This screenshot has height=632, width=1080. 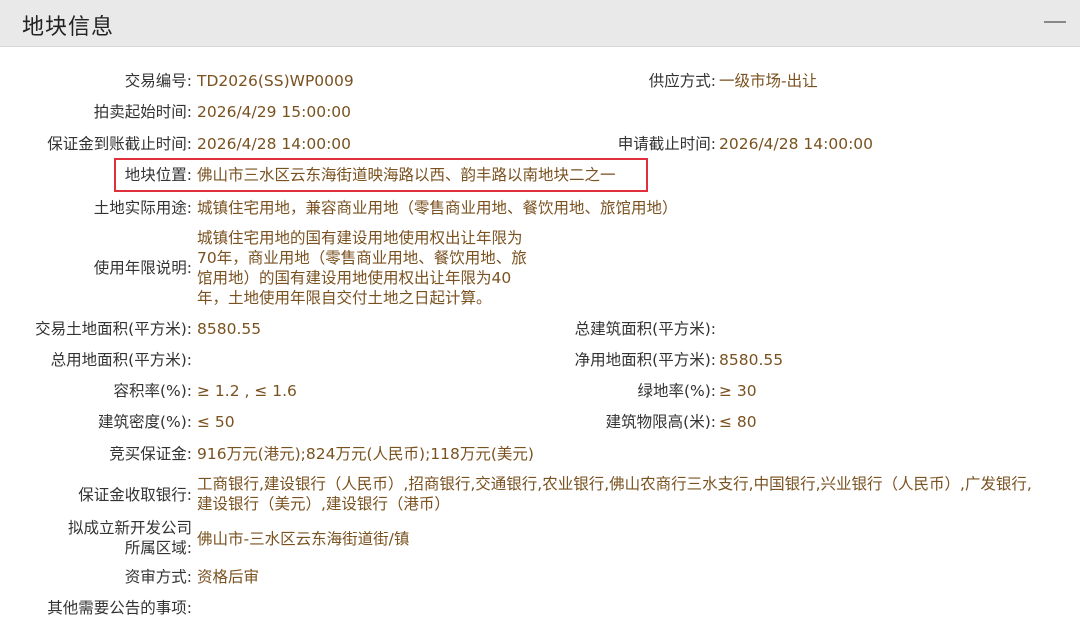 I want to click on deposit-banks-label: 保证金收取银行:, so click(x=135, y=495).